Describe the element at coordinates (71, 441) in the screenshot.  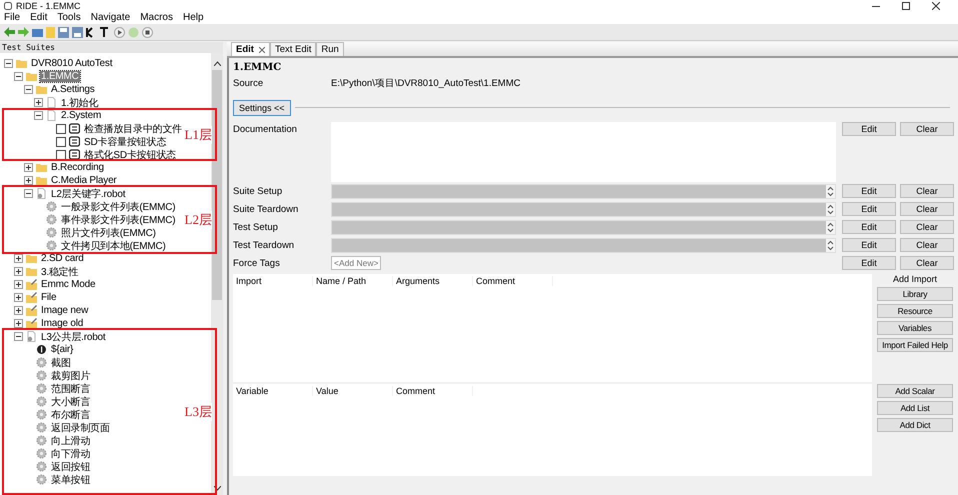
I see `tree-item: 向上滑动` at that location.